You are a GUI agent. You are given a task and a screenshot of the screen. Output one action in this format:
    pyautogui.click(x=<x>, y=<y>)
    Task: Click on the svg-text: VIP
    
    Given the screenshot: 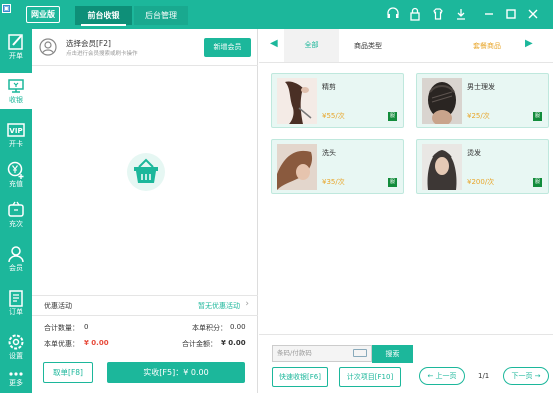 What is the action you would take?
    pyautogui.click(x=15, y=131)
    